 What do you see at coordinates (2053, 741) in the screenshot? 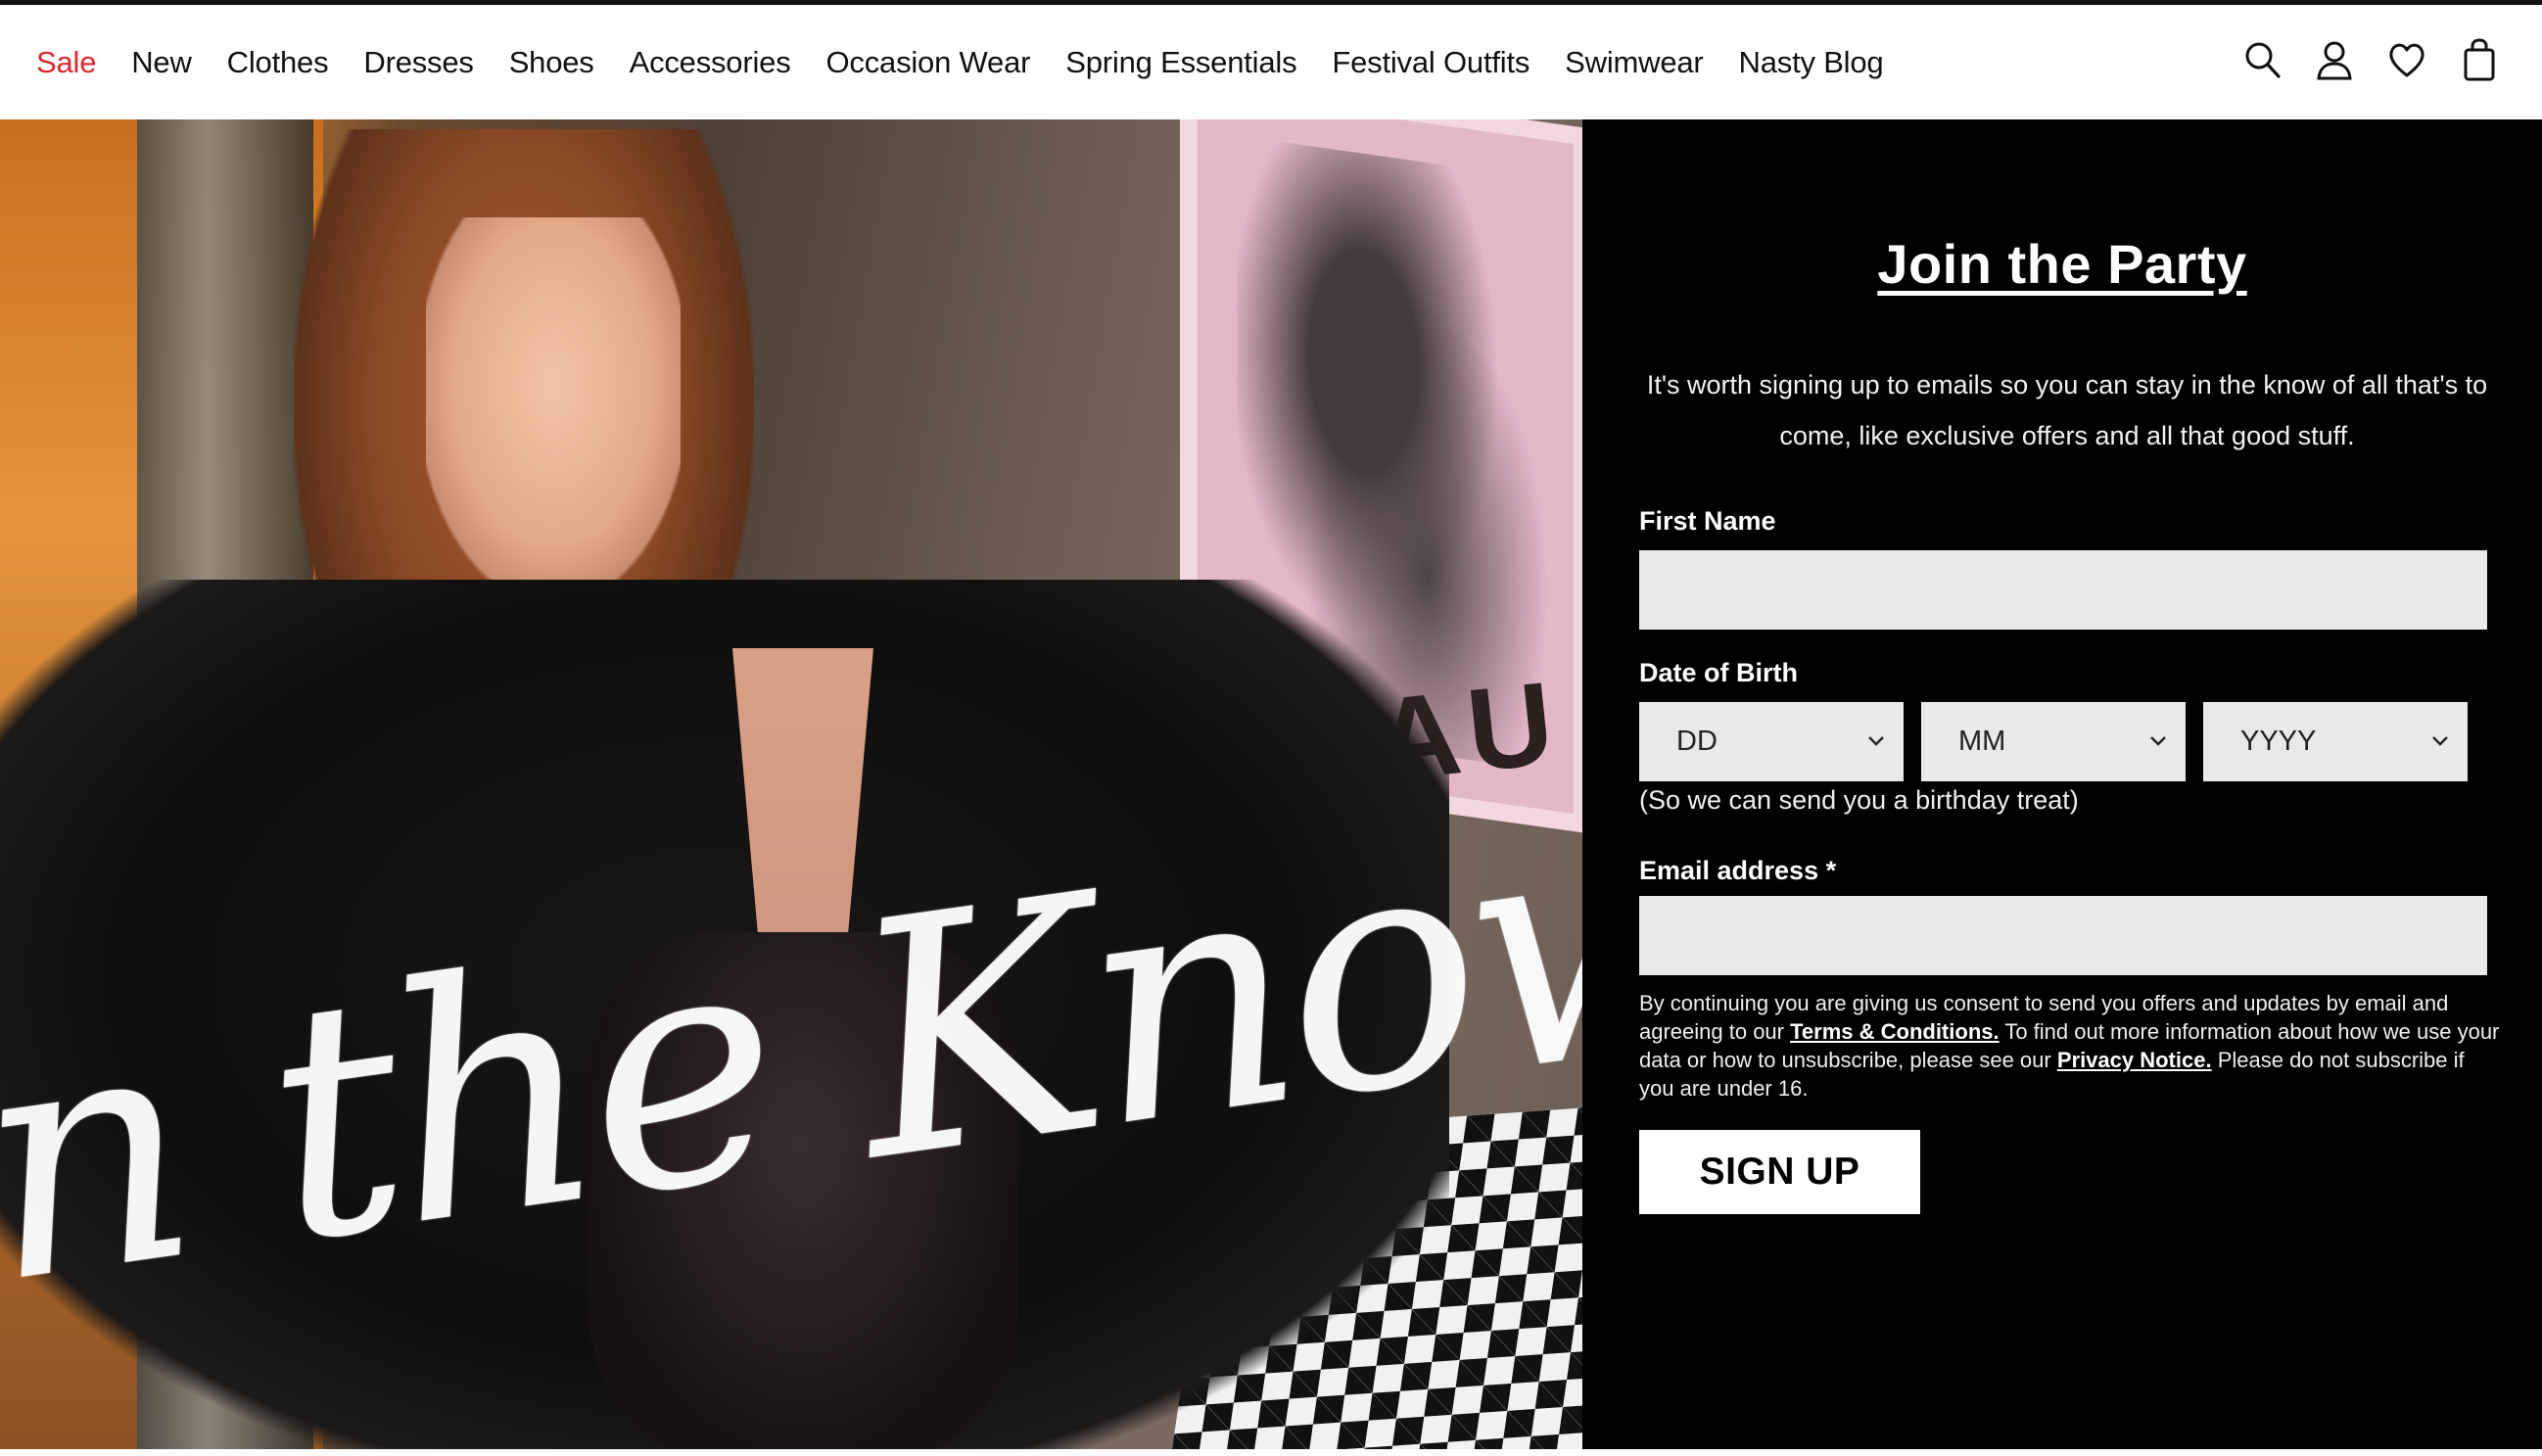
I see `dob-month-select: MM` at bounding box center [2053, 741].